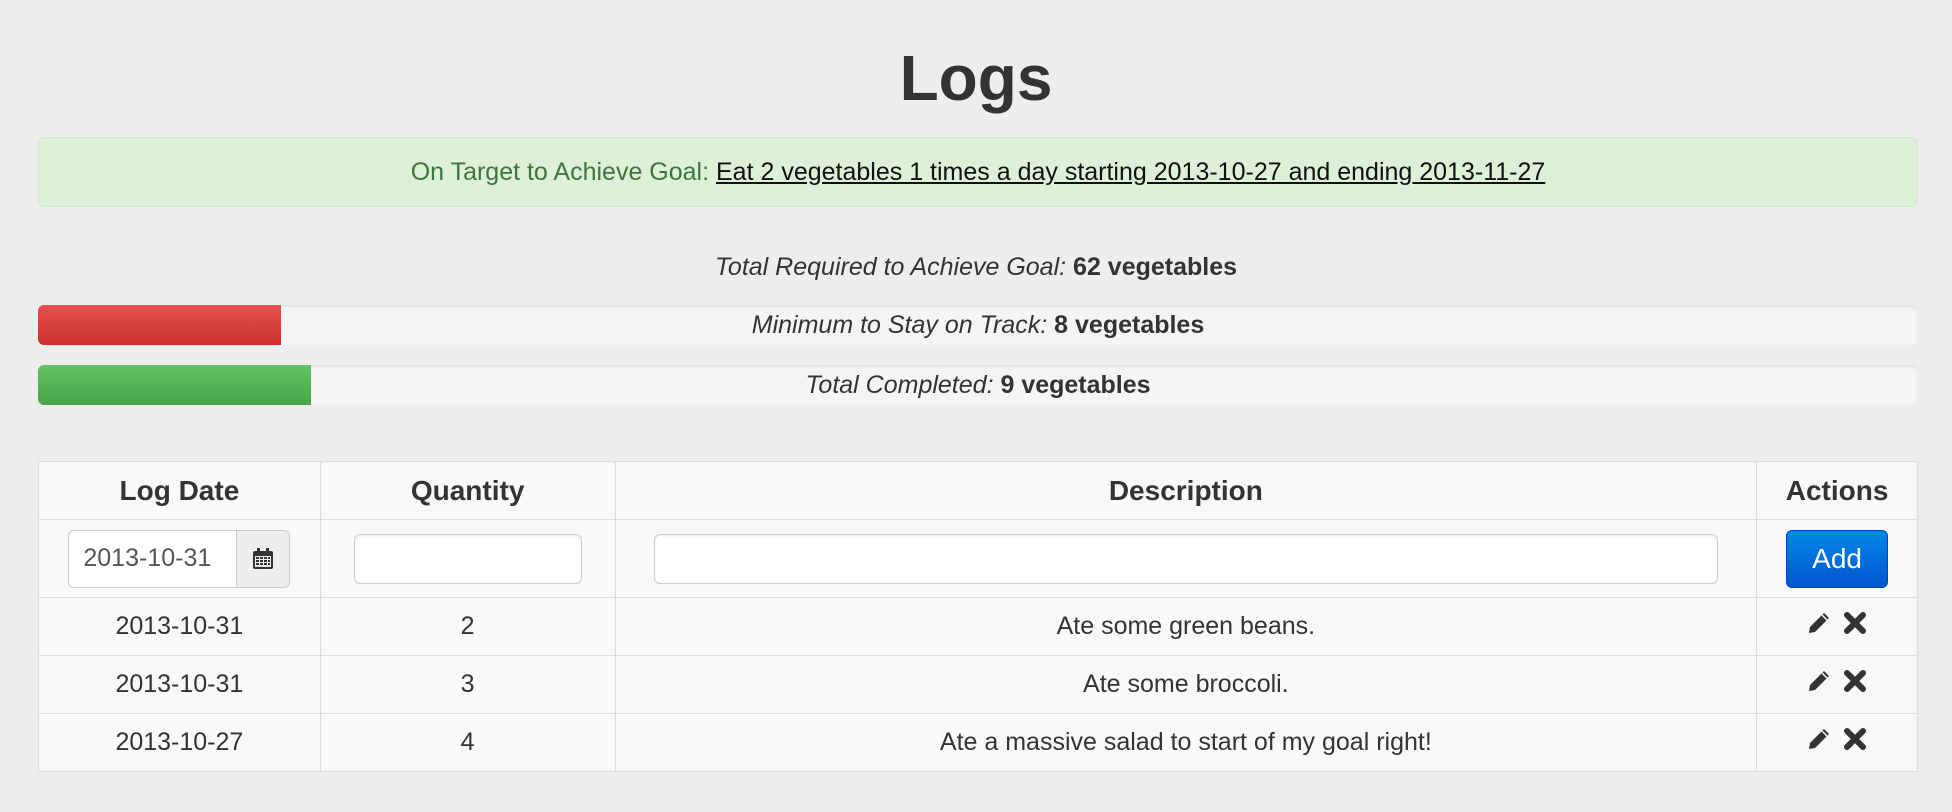 This screenshot has height=812, width=1952. I want to click on table-header-row: Log Date Quantity Description Actions, so click(978, 490).